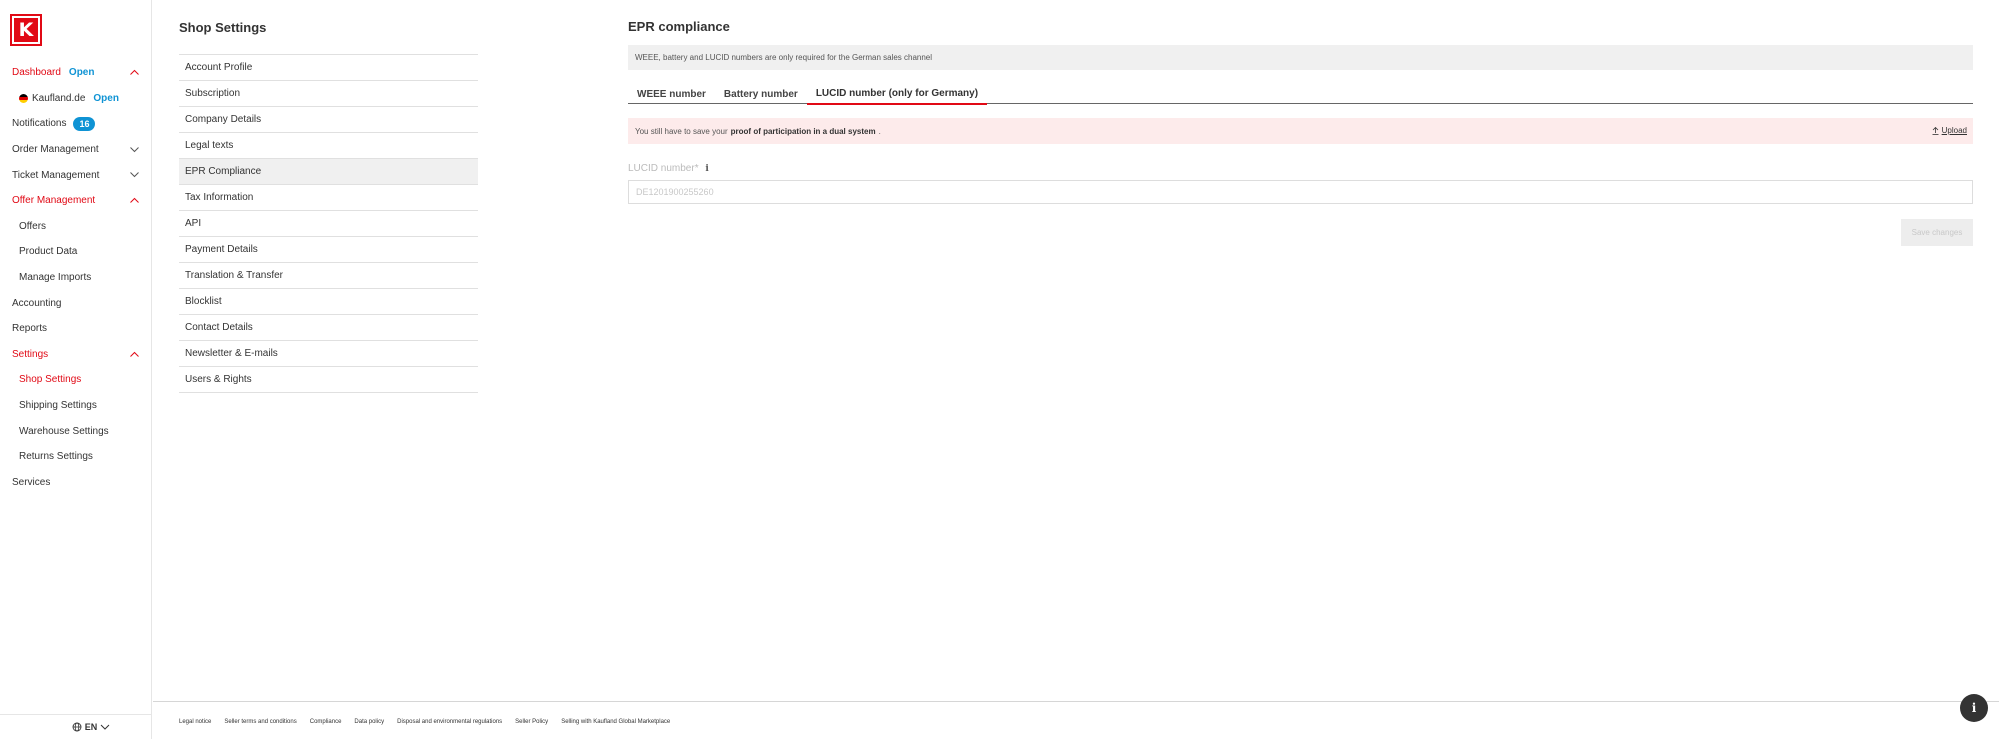 The width and height of the screenshot is (1999, 739). Describe the element at coordinates (39, 124) in the screenshot. I see `sidebar-item-label: Notifications` at that location.